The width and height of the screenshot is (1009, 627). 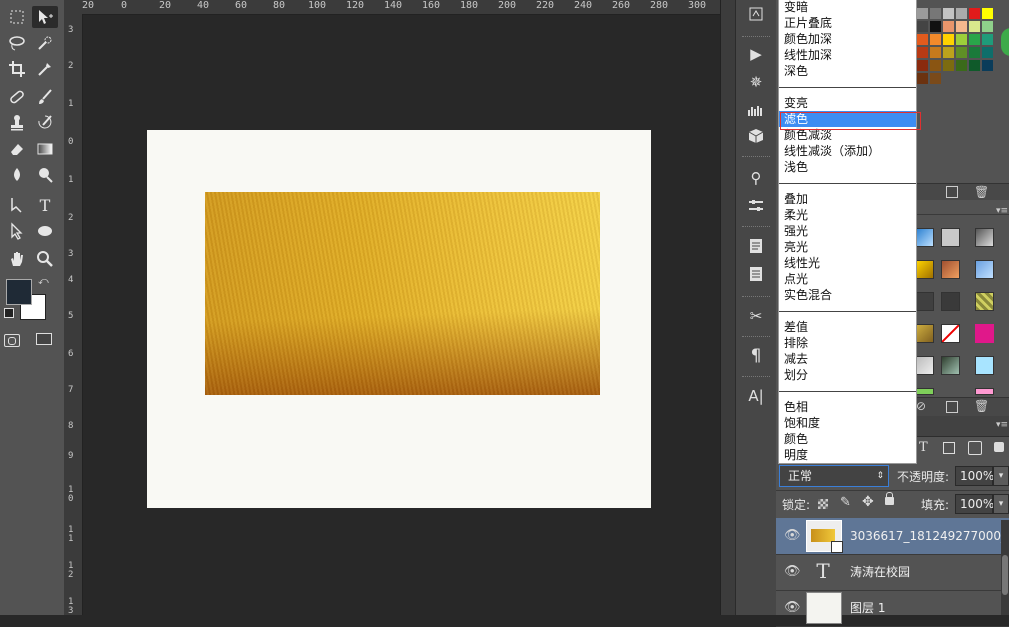 What do you see at coordinates (756, 356) in the screenshot?
I see `paragraph-panel-icon: ¶` at bounding box center [756, 356].